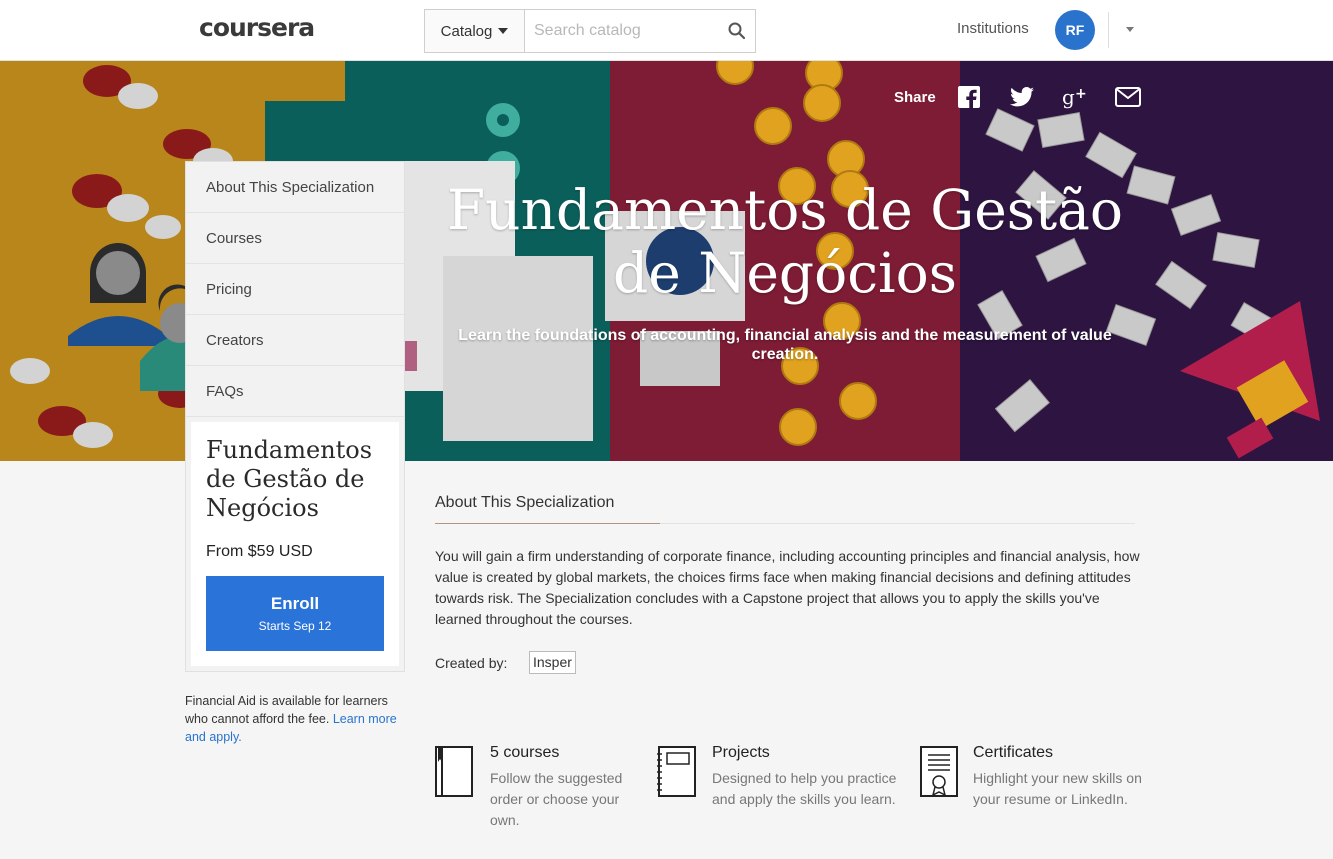 This screenshot has width=1333, height=859. What do you see at coordinates (454, 771) in the screenshot?
I see `book-icon` at bounding box center [454, 771].